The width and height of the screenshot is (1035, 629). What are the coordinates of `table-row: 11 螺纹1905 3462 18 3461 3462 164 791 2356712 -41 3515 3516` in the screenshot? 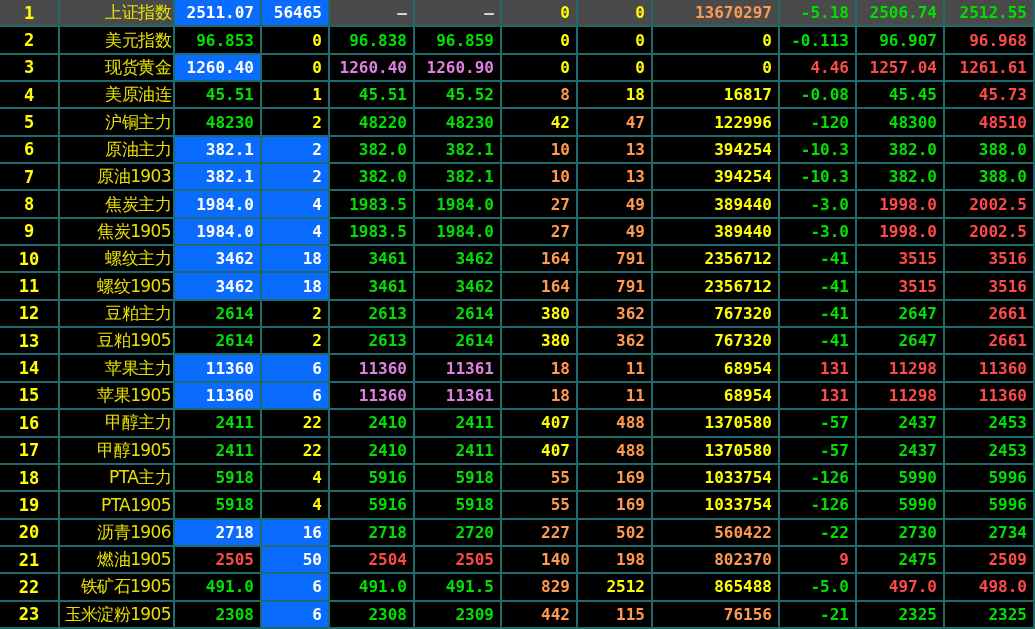 It's located at (517, 287).